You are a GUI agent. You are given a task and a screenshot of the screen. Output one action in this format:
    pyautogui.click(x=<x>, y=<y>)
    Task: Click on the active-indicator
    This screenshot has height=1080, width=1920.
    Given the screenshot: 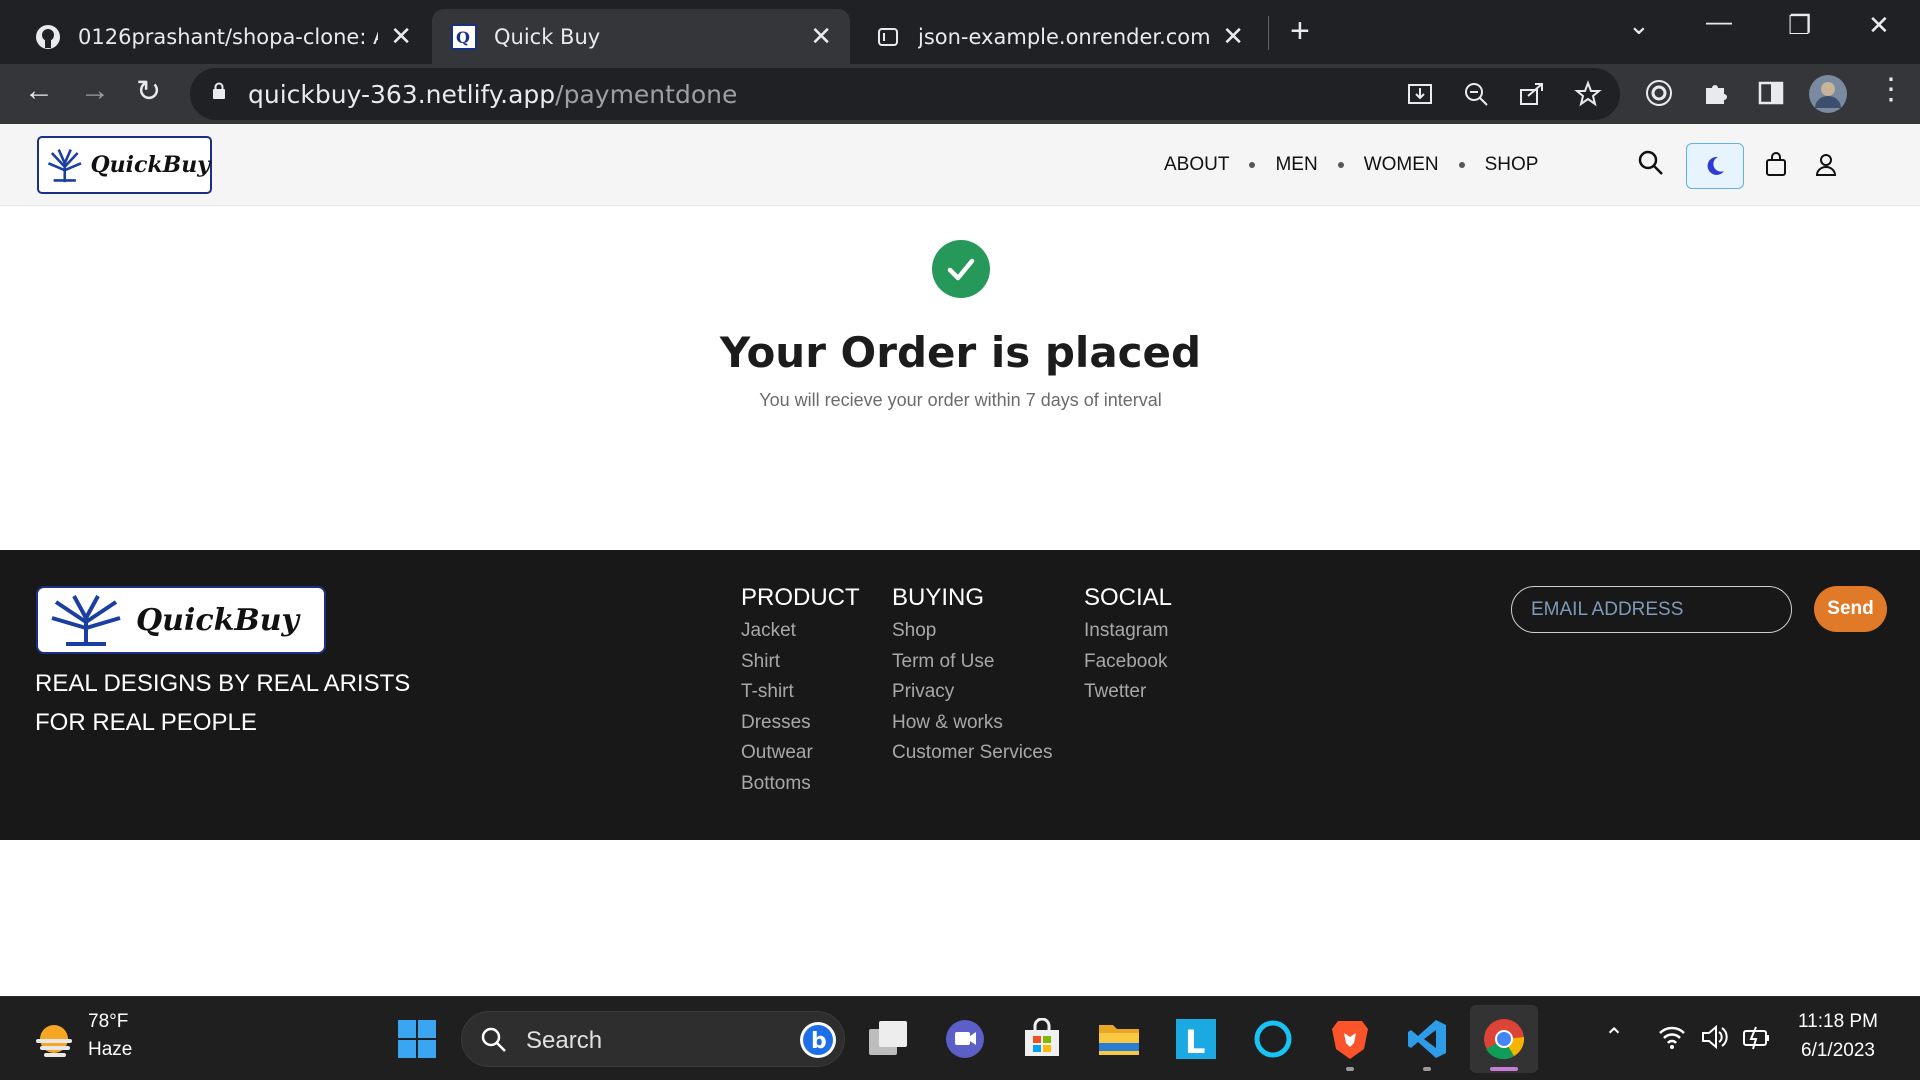 What is the action you would take?
    pyautogui.click(x=1504, y=1069)
    